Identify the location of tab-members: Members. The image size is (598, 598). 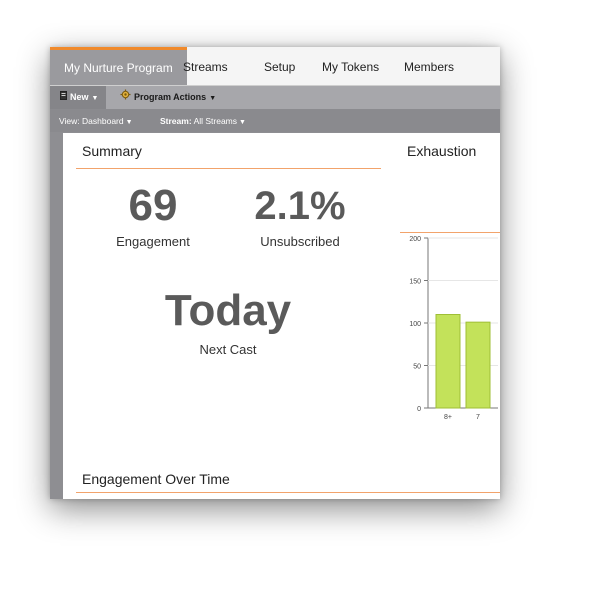
(429, 66).